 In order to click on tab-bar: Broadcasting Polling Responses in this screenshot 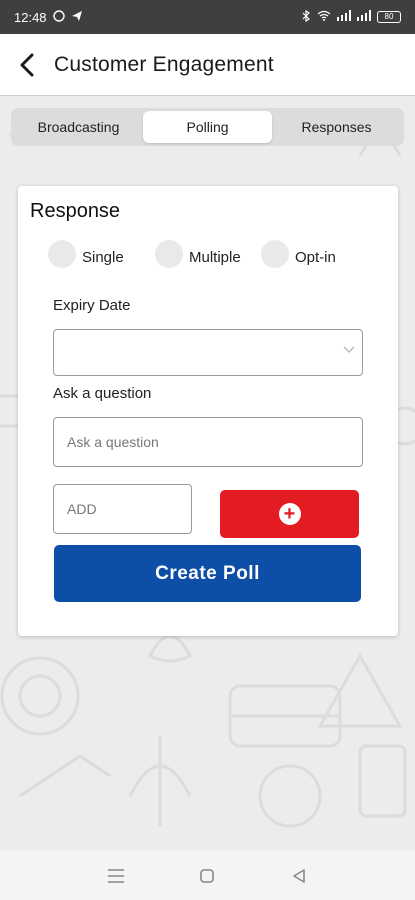, I will do `click(207, 127)`.